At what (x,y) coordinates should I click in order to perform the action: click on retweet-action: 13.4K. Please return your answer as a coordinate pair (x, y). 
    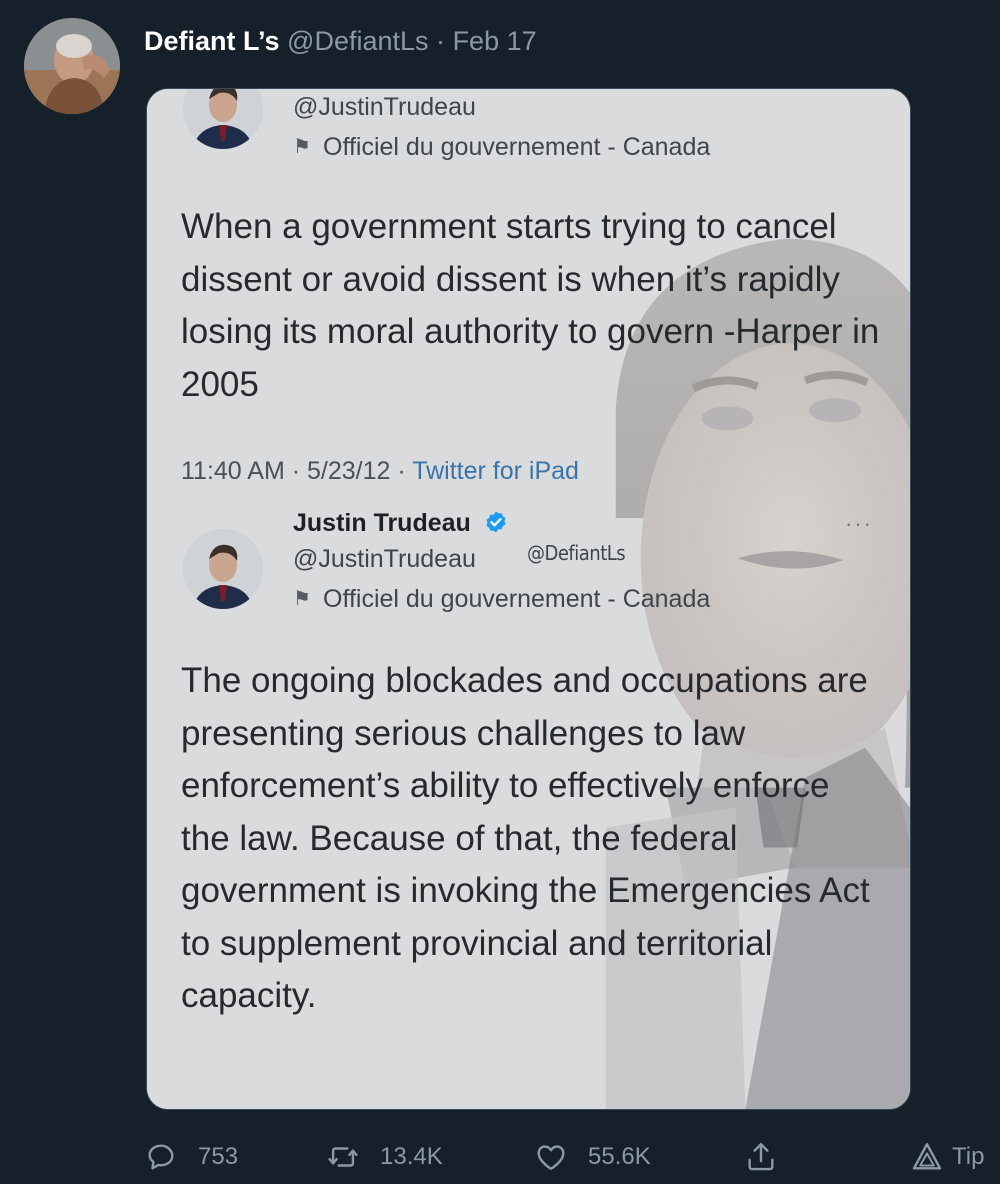
    Looking at the image, I should click on (384, 1157).